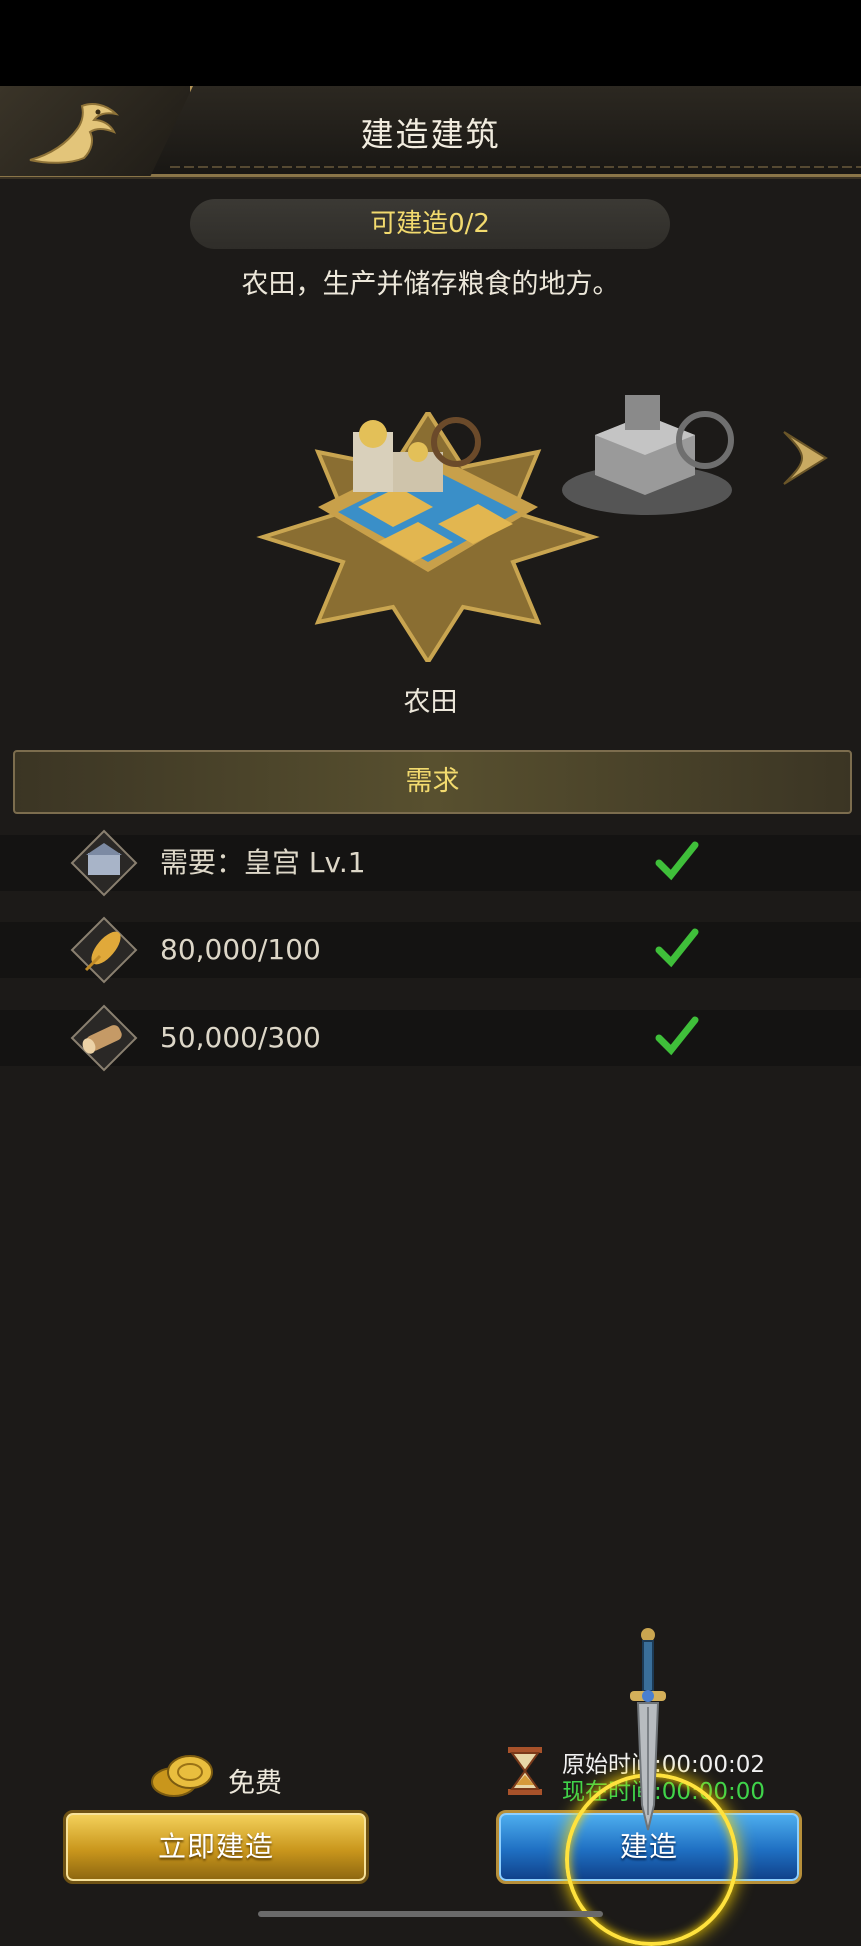  I want to click on requirements-header: 需求, so click(432, 782).